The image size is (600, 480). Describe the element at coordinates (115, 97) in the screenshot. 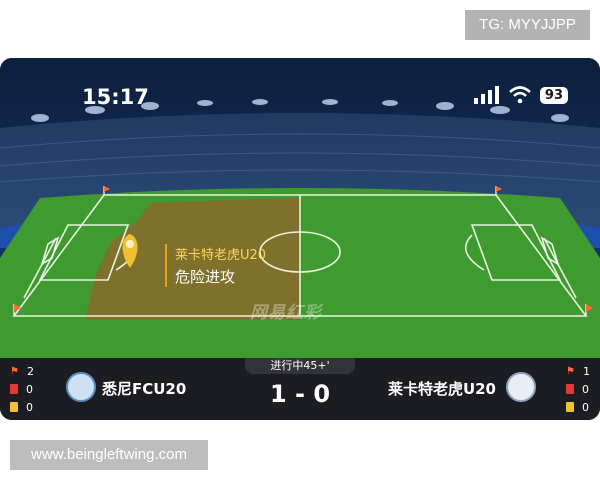

I see `status-time: 15:17` at that location.